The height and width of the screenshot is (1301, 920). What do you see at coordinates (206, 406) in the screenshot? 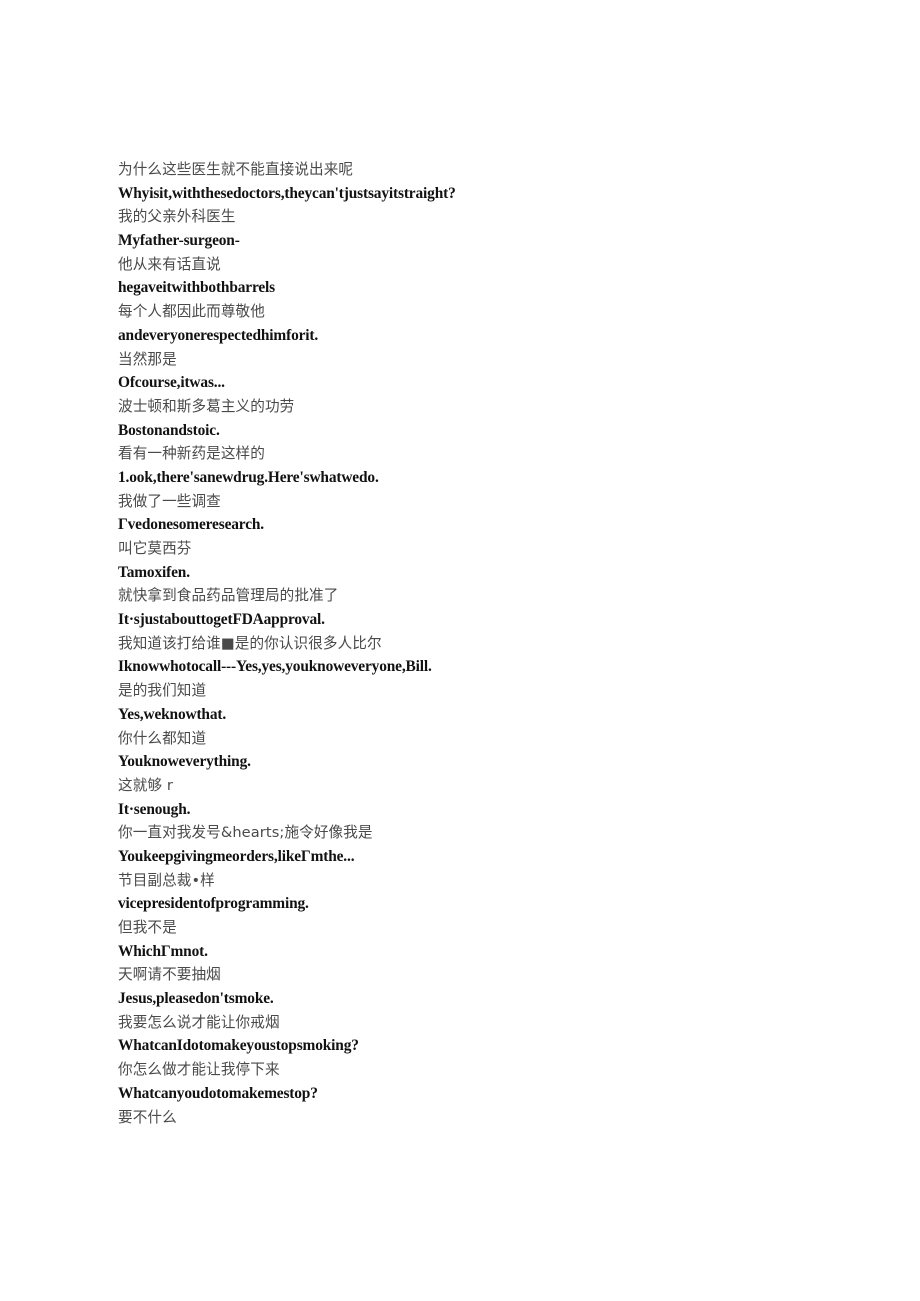
I see `subtitle-line-chinese: 波士顿和斯多葛主义的功劳` at bounding box center [206, 406].